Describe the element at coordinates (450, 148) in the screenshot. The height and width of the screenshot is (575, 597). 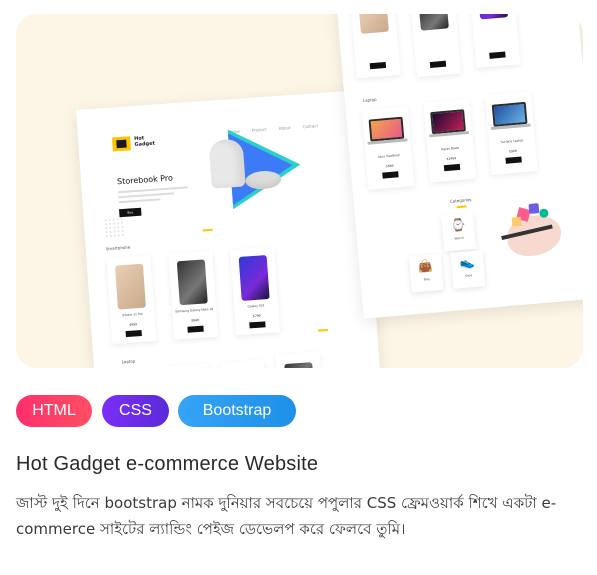
I see `laptop-name: Razer Blade` at that location.